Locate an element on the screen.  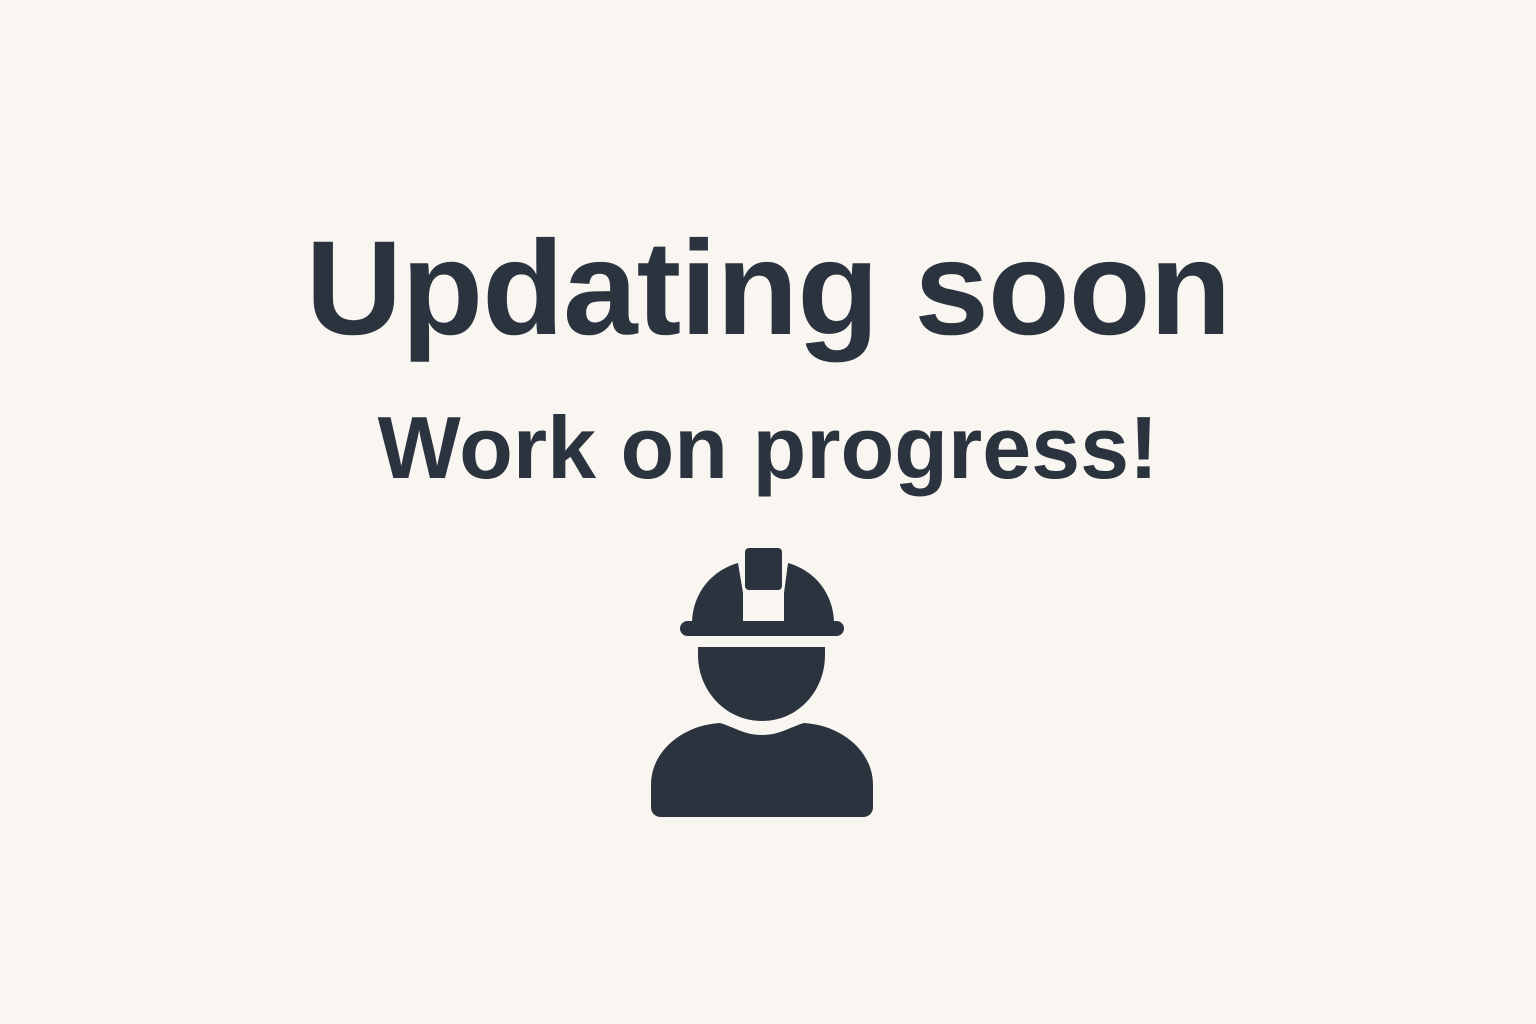
page-title: Updating soon is located at coordinates (768, 288).